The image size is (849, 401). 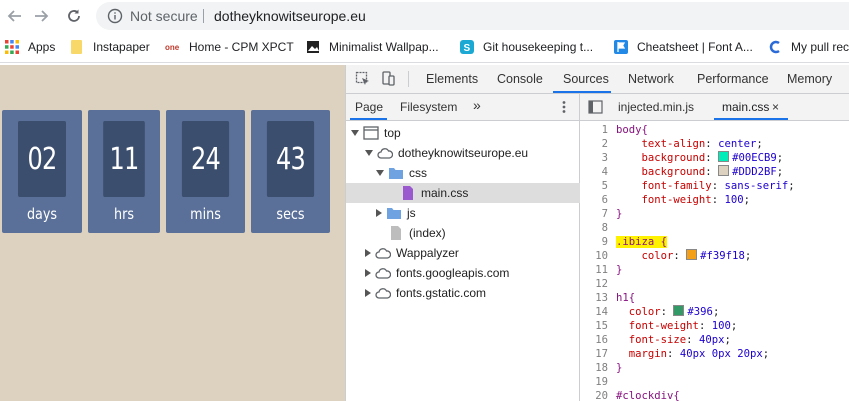 I want to click on c-logo-icon, so click(x=774, y=47).